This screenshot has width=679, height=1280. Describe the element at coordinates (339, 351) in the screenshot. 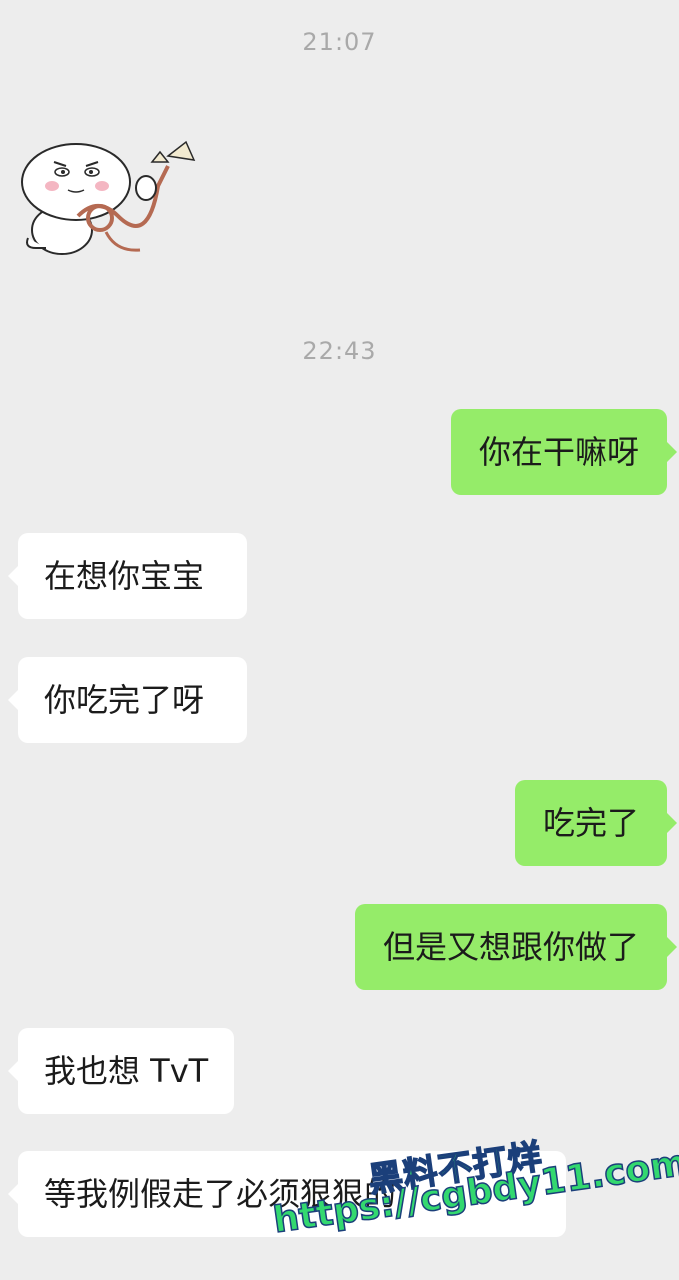

I see `timestamp-2: 22:43` at that location.